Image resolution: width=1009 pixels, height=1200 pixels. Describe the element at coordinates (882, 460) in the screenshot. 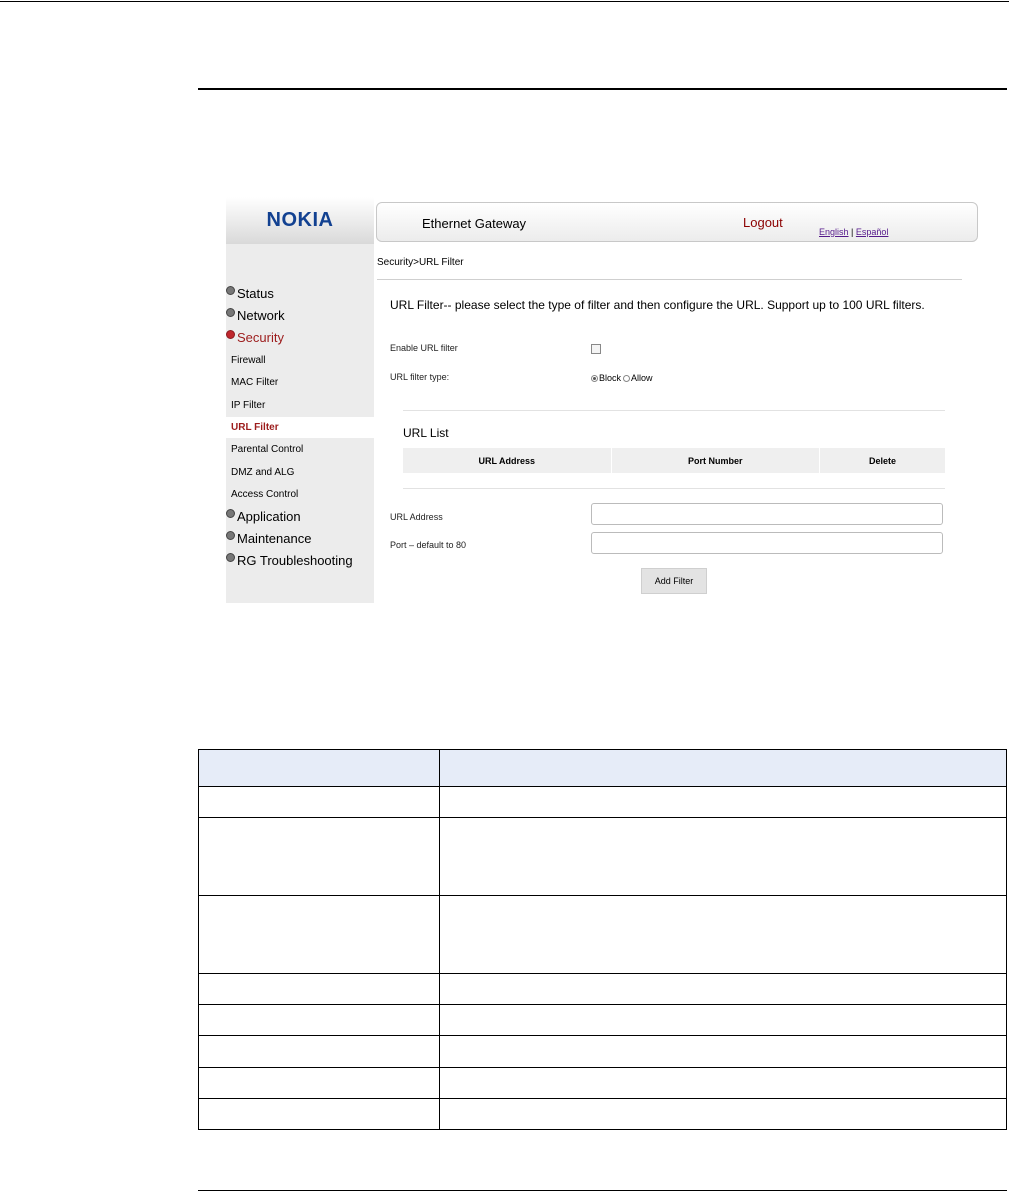

I see `column-header-delete: Delete` at that location.